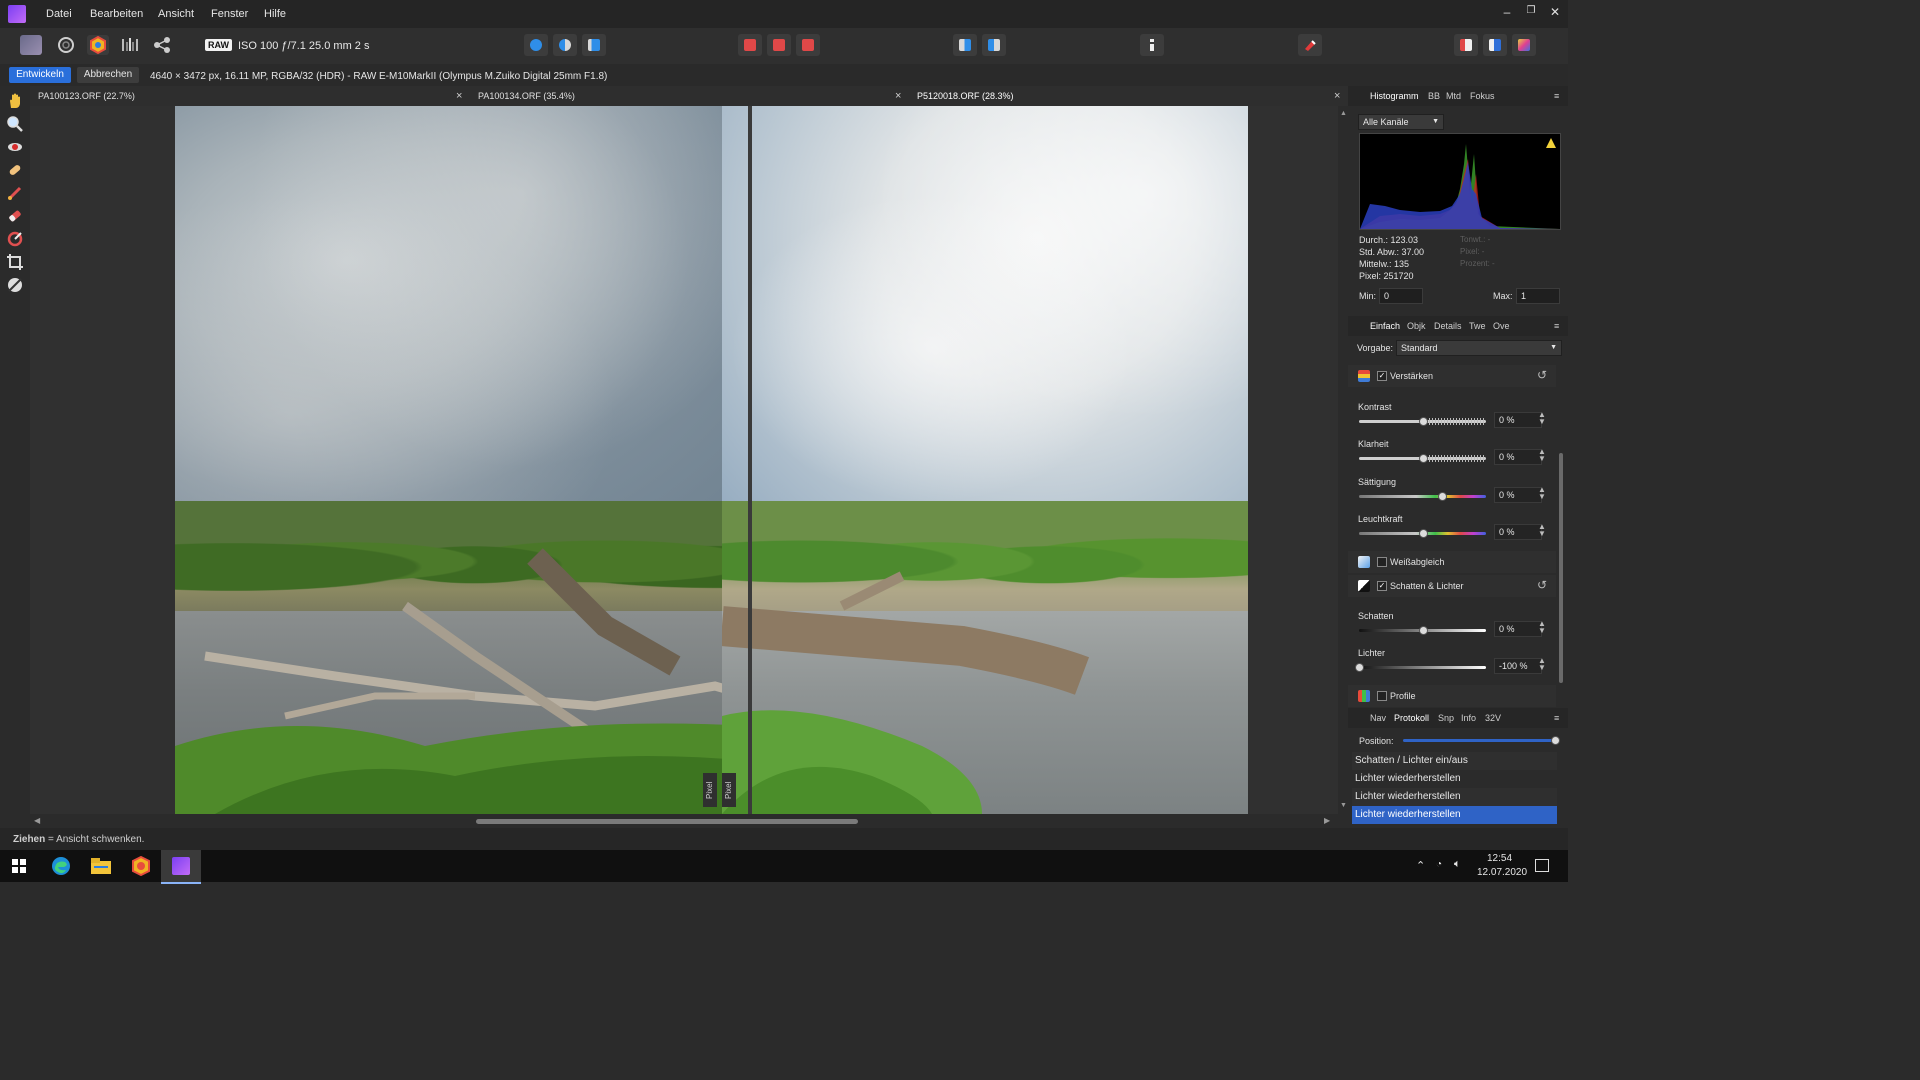  Describe the element at coordinates (1518, 457) in the screenshot. I see `clarity-value-input: 0 %` at that location.